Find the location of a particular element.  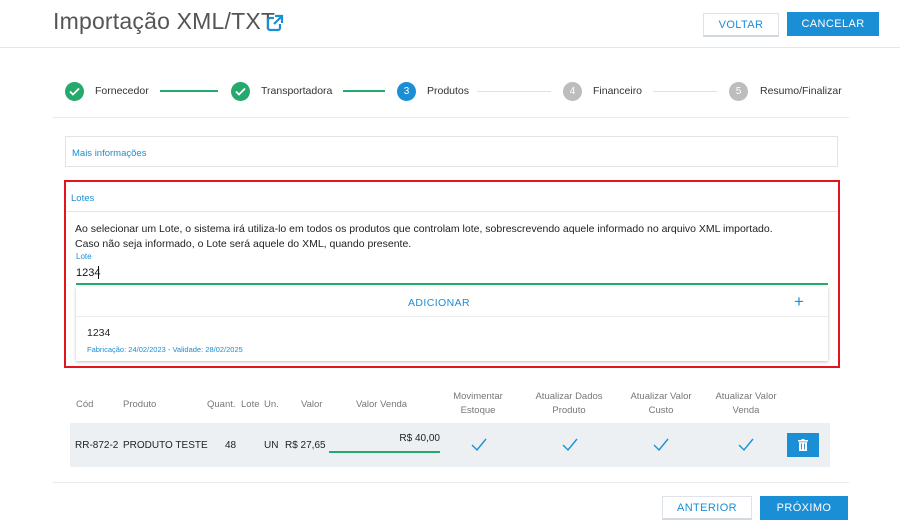

valor-venda-input: R$ 40,00 is located at coordinates (384, 442).